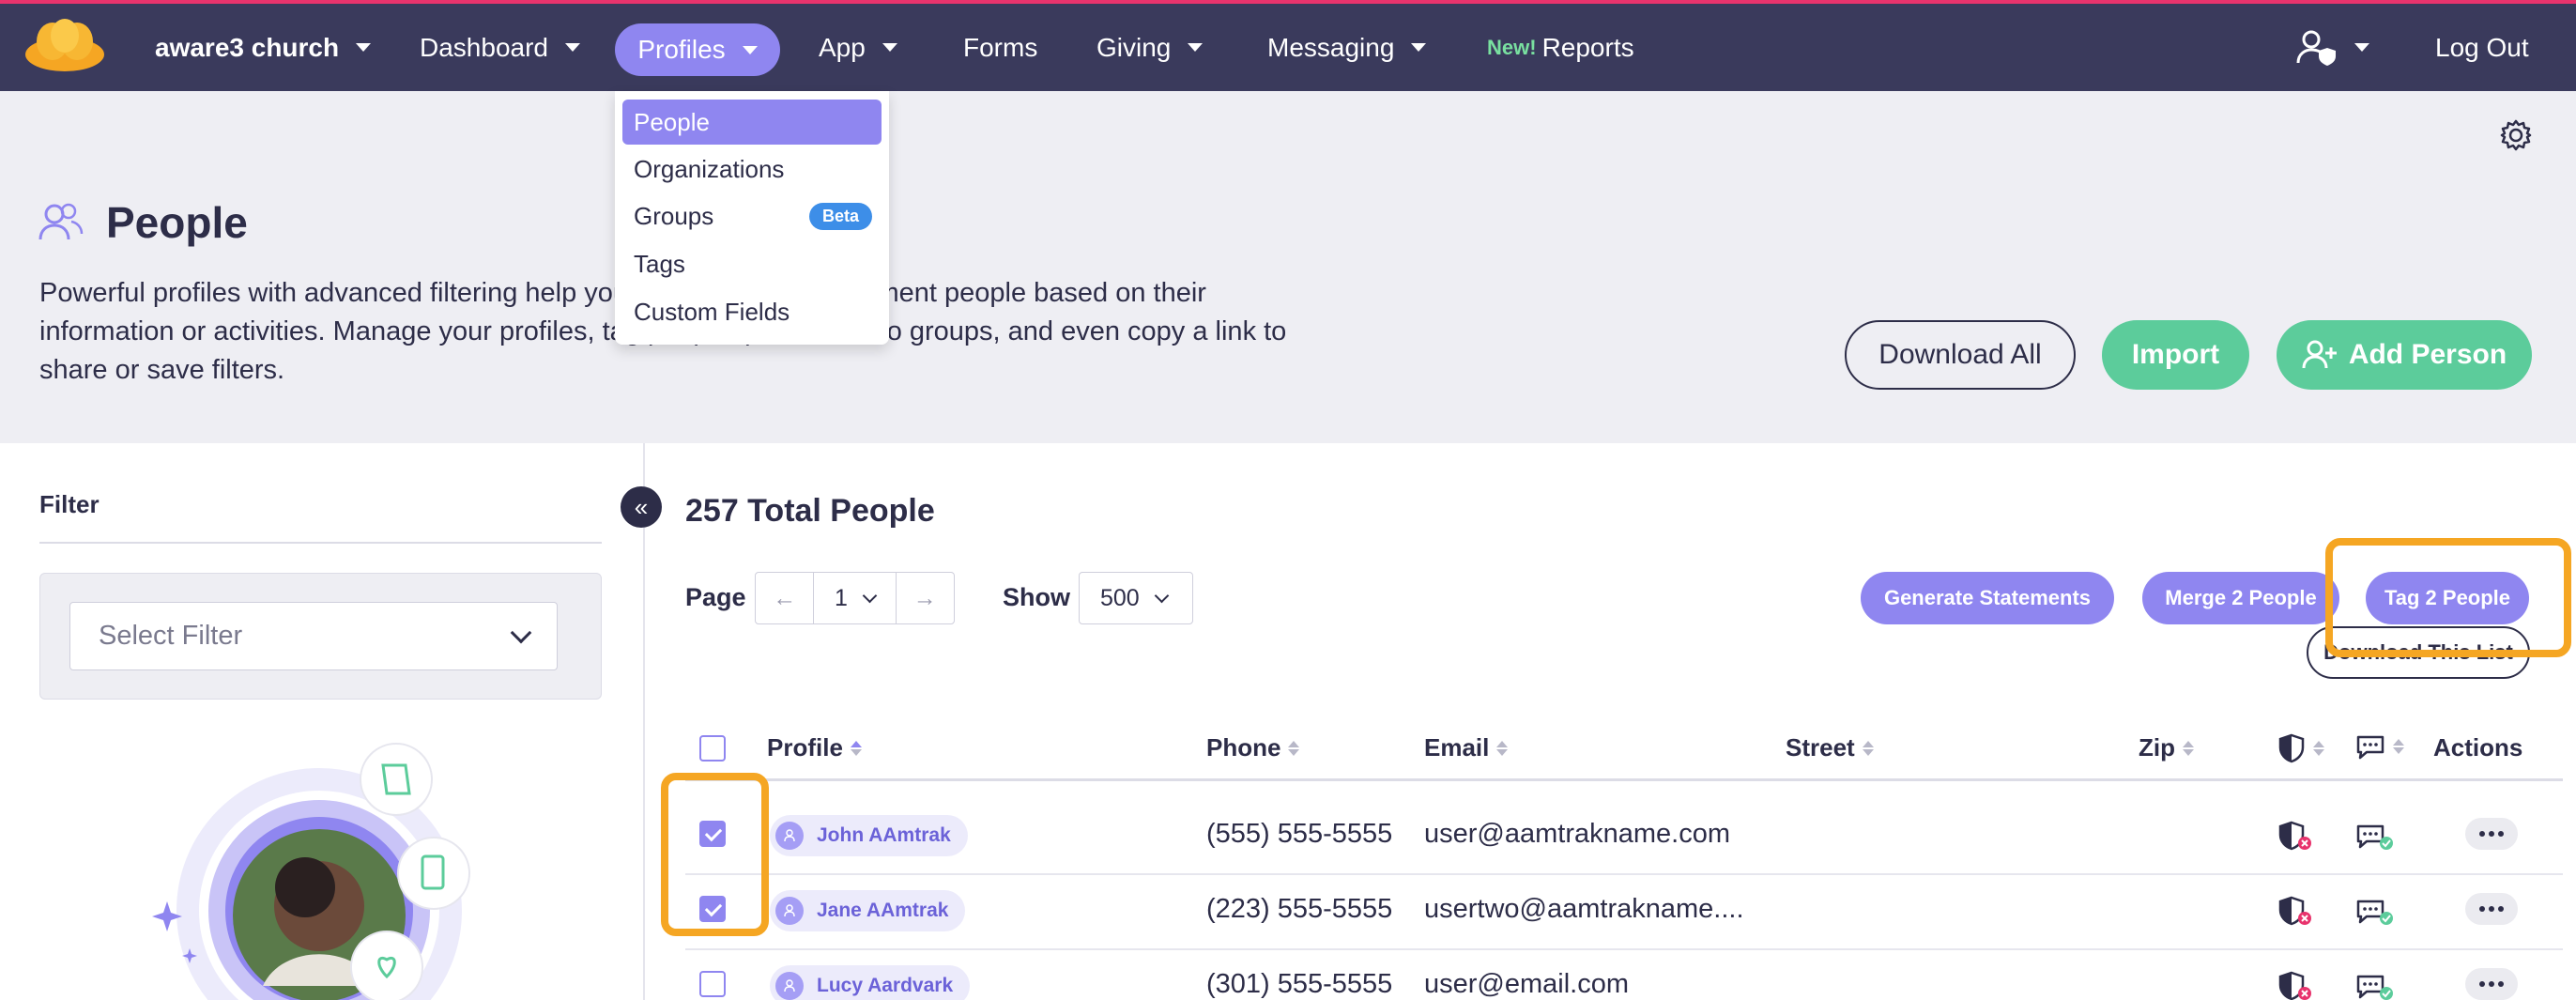 This screenshot has height=1000, width=2576. I want to click on user-menu, so click(2333, 47).